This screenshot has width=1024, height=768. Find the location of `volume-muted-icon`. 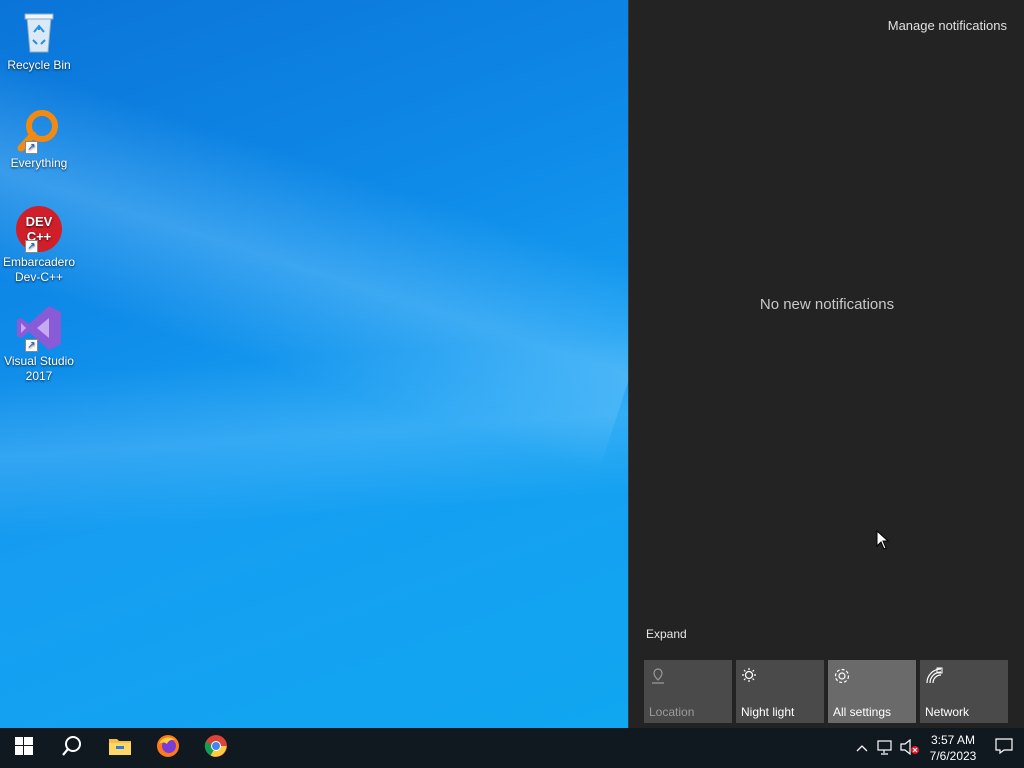

volume-muted-icon is located at coordinates (910, 748).